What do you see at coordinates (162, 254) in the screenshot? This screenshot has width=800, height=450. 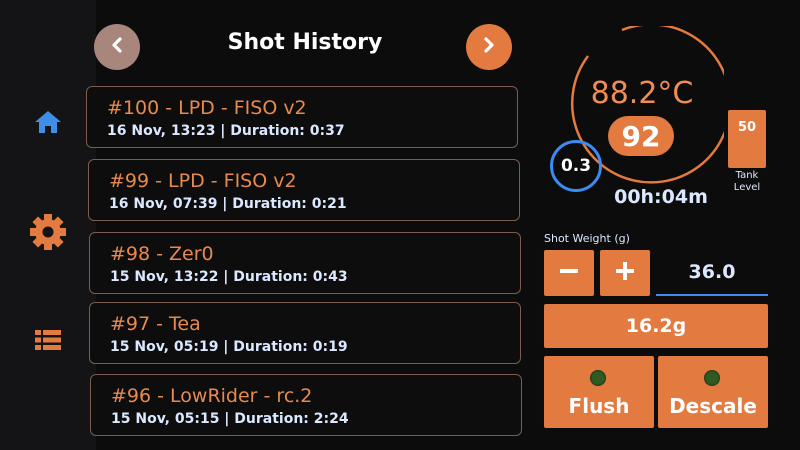 I see `shot-name: #98 - Zer0` at bounding box center [162, 254].